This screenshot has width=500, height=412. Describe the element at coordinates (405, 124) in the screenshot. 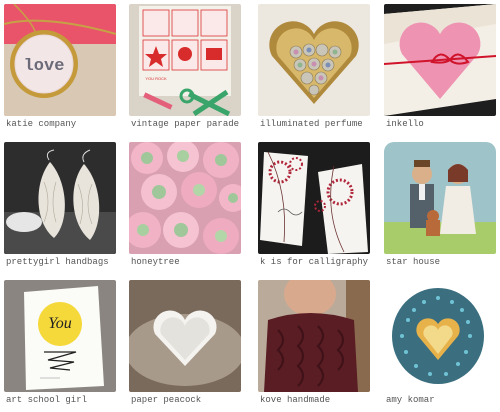

I see `shop-name: inkello` at that location.